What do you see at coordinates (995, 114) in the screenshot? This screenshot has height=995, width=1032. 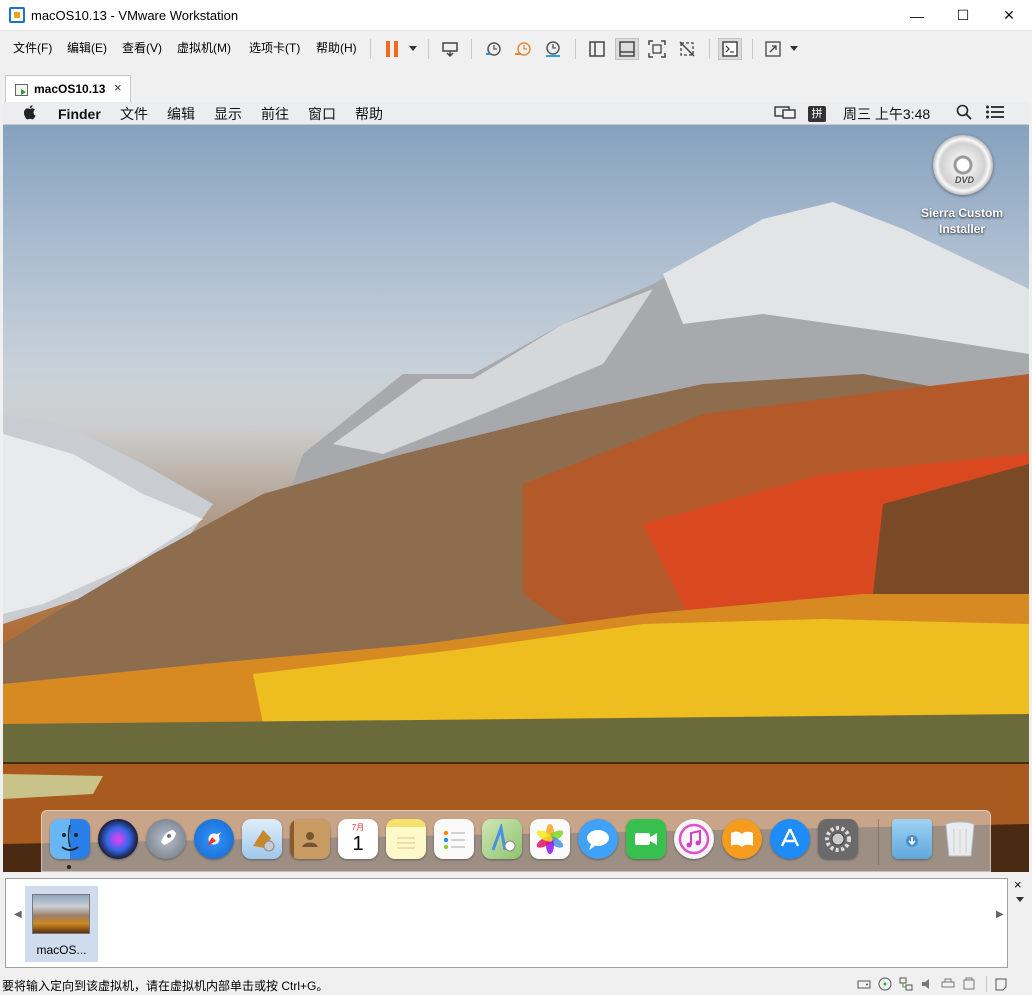 I see `notification-center-icon` at bounding box center [995, 114].